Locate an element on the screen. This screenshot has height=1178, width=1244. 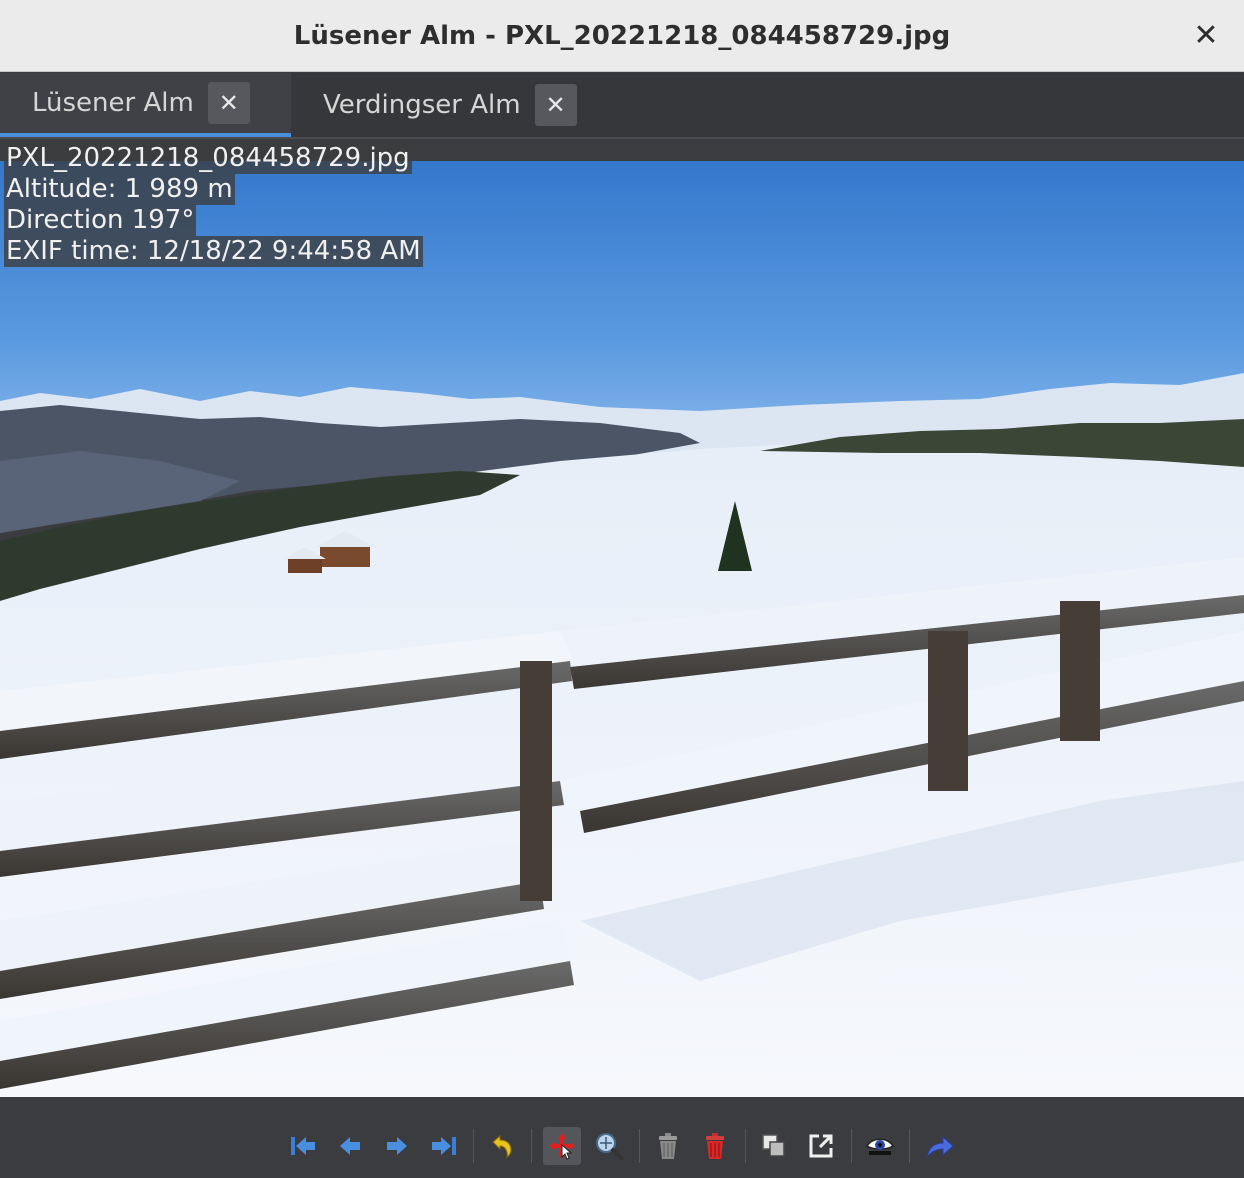
window-title: Lüsener Alm - PXL_20221218_084458729.jpg is located at coordinates (622, 36).